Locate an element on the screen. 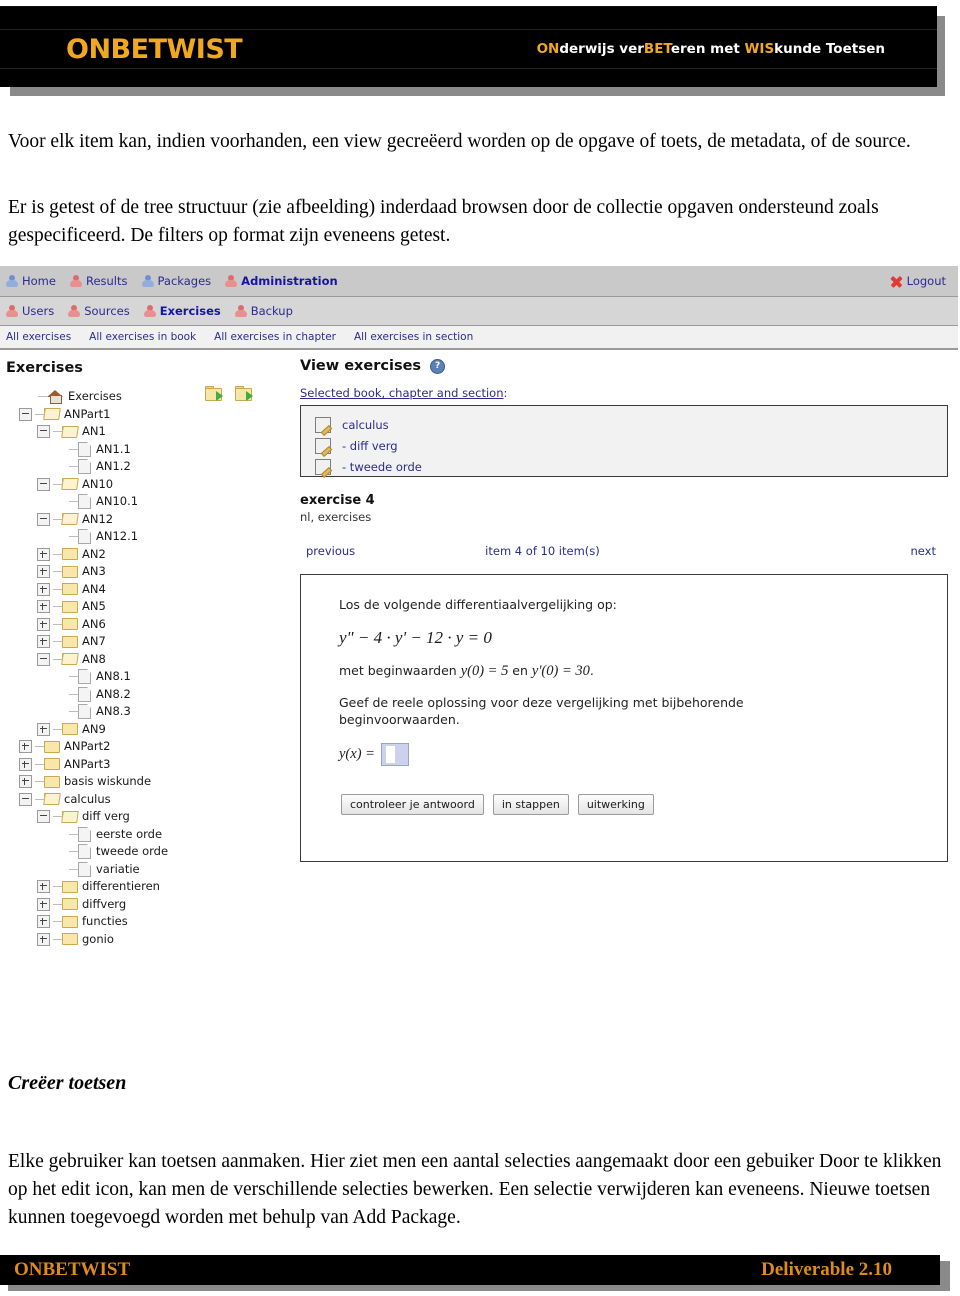 The image size is (960, 1296). selection-row: calculus is located at coordinates (631, 424).